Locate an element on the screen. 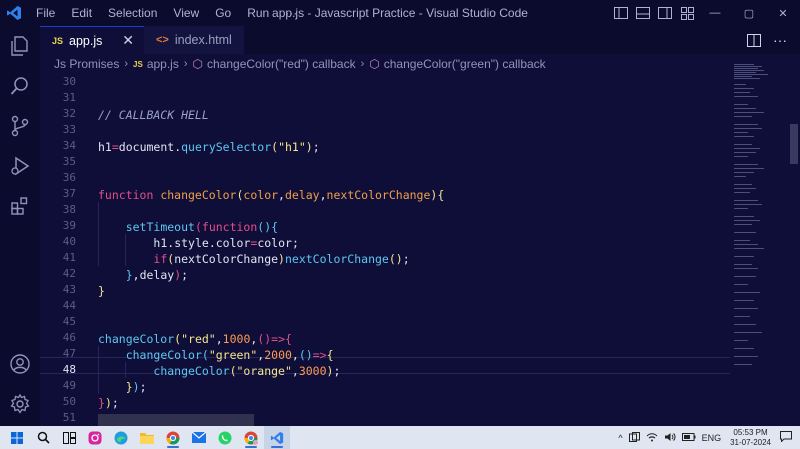 Image resolution: width=800 pixels, height=449 pixels. code-line: changeColor("red",1000,()=>{ is located at coordinates (195, 339).